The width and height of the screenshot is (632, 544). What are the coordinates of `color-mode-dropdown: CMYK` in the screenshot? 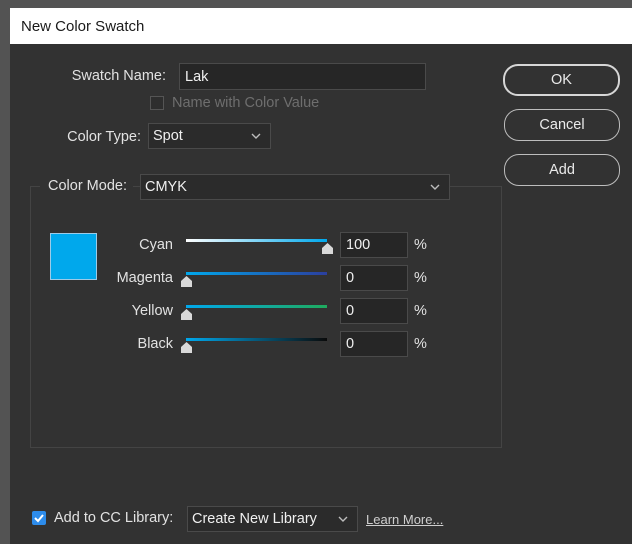 It's located at (295, 187).